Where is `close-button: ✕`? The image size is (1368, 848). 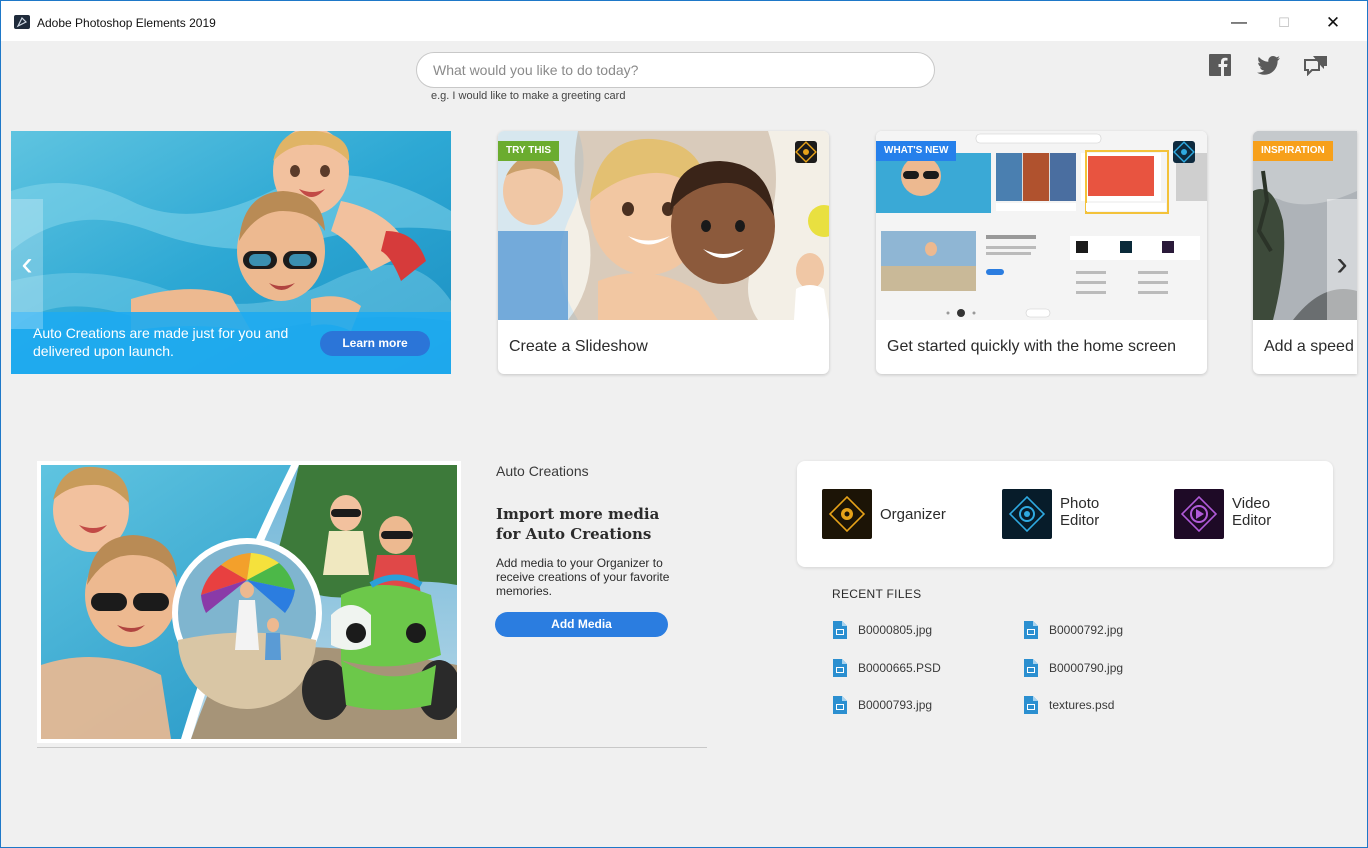
close-button: ✕ is located at coordinates (1333, 23).